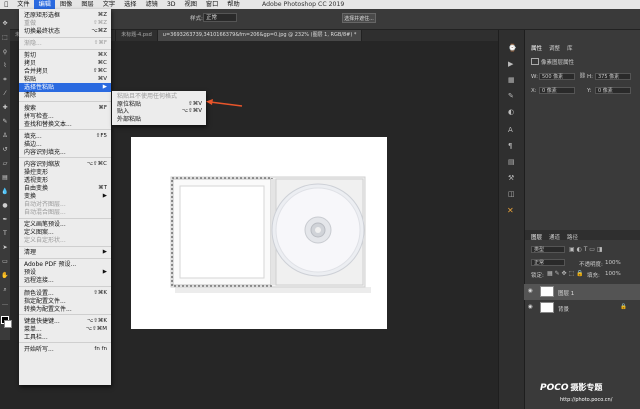  Describe the element at coordinates (190, 4) in the screenshot. I see `menubar-item: 视图` at that location.